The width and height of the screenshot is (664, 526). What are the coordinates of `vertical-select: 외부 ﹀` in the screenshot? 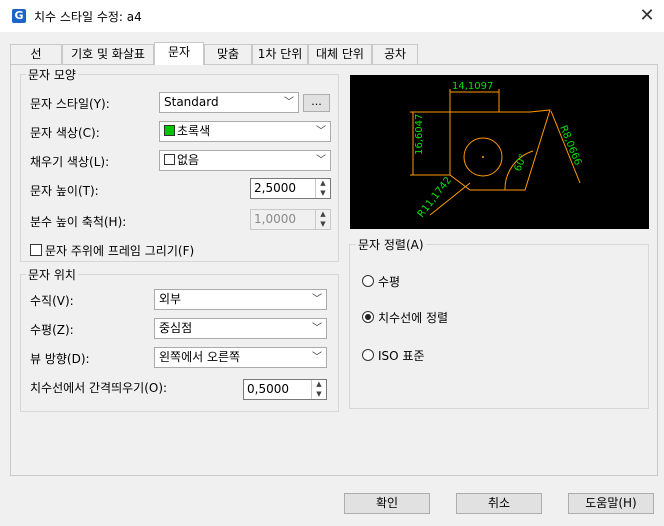 It's located at (240, 299).